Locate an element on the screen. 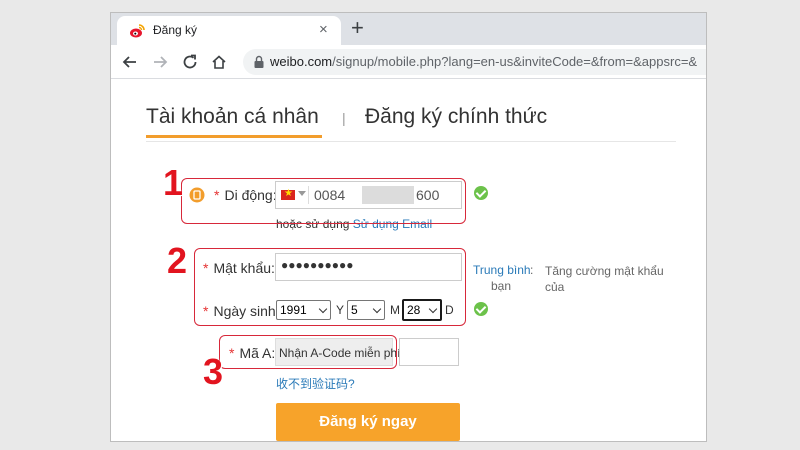  password-strength: Trung bình is located at coordinates (502, 270).